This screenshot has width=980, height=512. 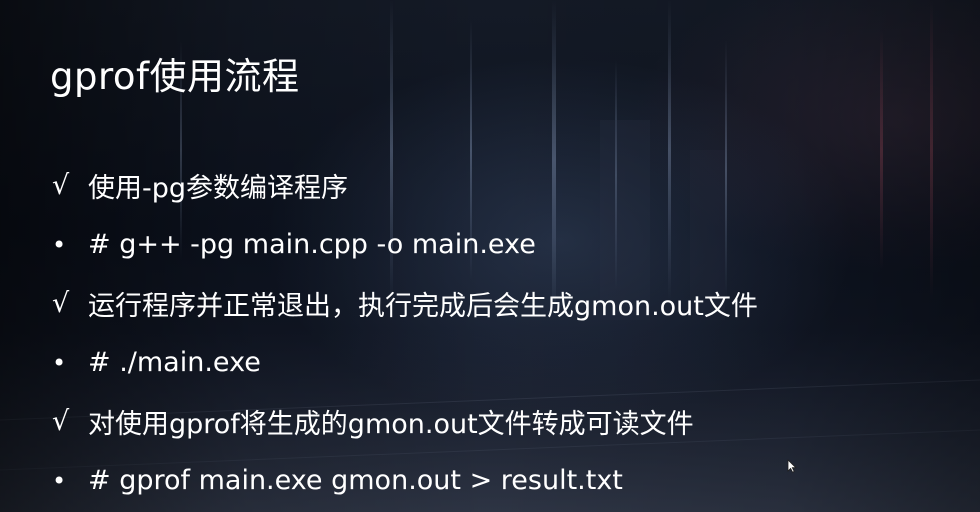 I want to click on command-text: # ./main.exe, so click(x=174, y=362).